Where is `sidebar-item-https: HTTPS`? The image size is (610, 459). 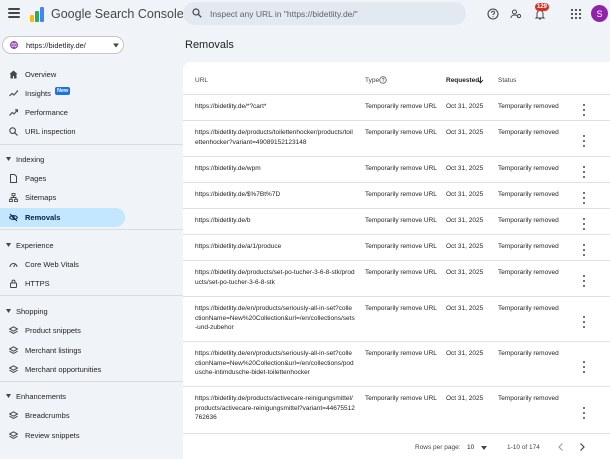 sidebar-item-https: HTTPS is located at coordinates (62, 283).